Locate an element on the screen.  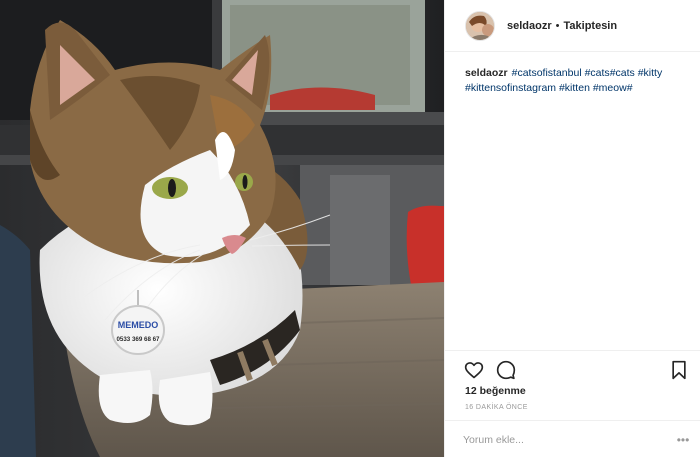
tag-phone-text: 0533 369 68 67 is located at coordinates (138, 339).